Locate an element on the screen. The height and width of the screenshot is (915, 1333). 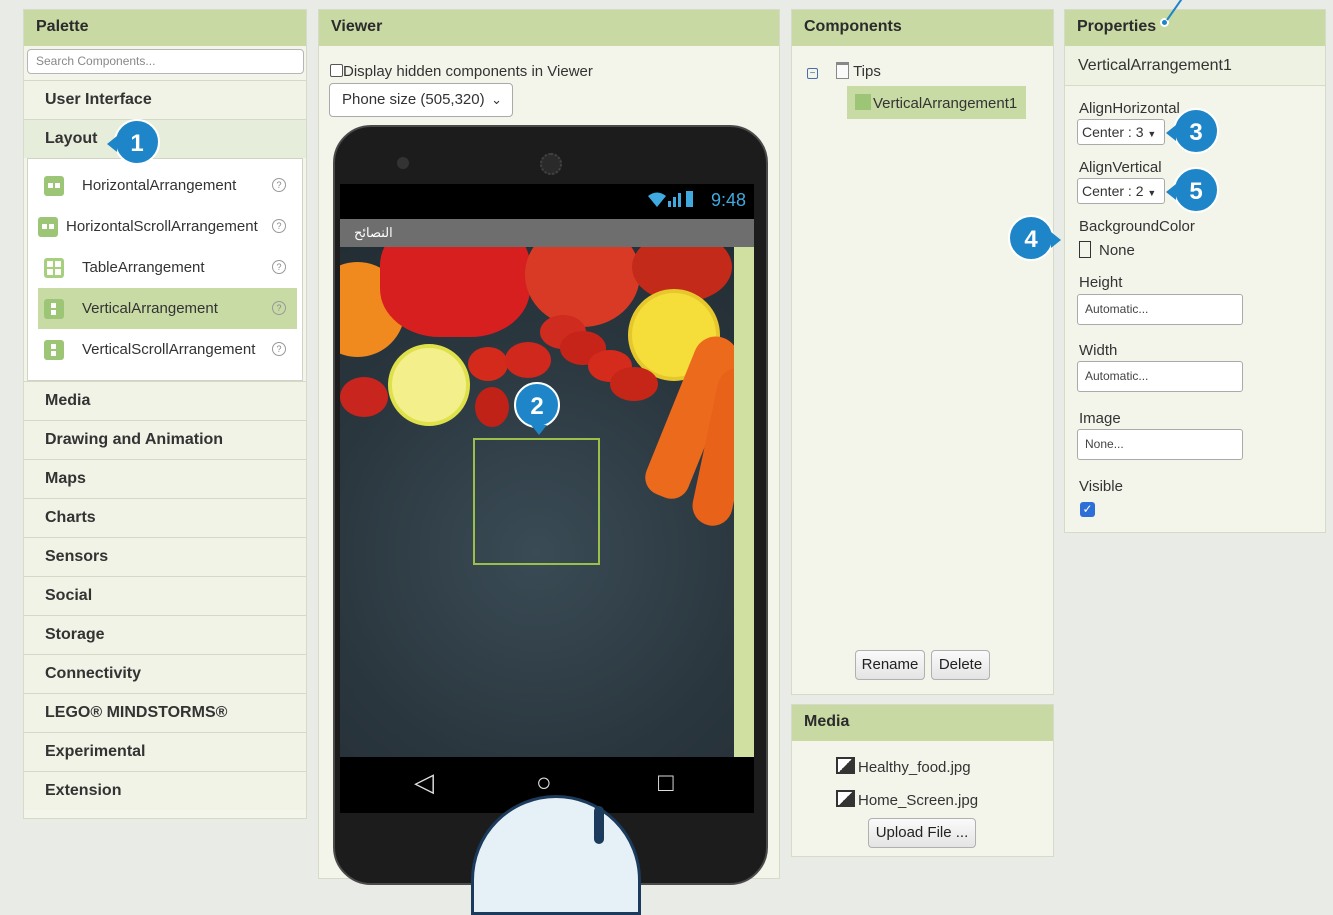
media-file-item: Healthy_food.jpg is located at coordinates (903, 766).